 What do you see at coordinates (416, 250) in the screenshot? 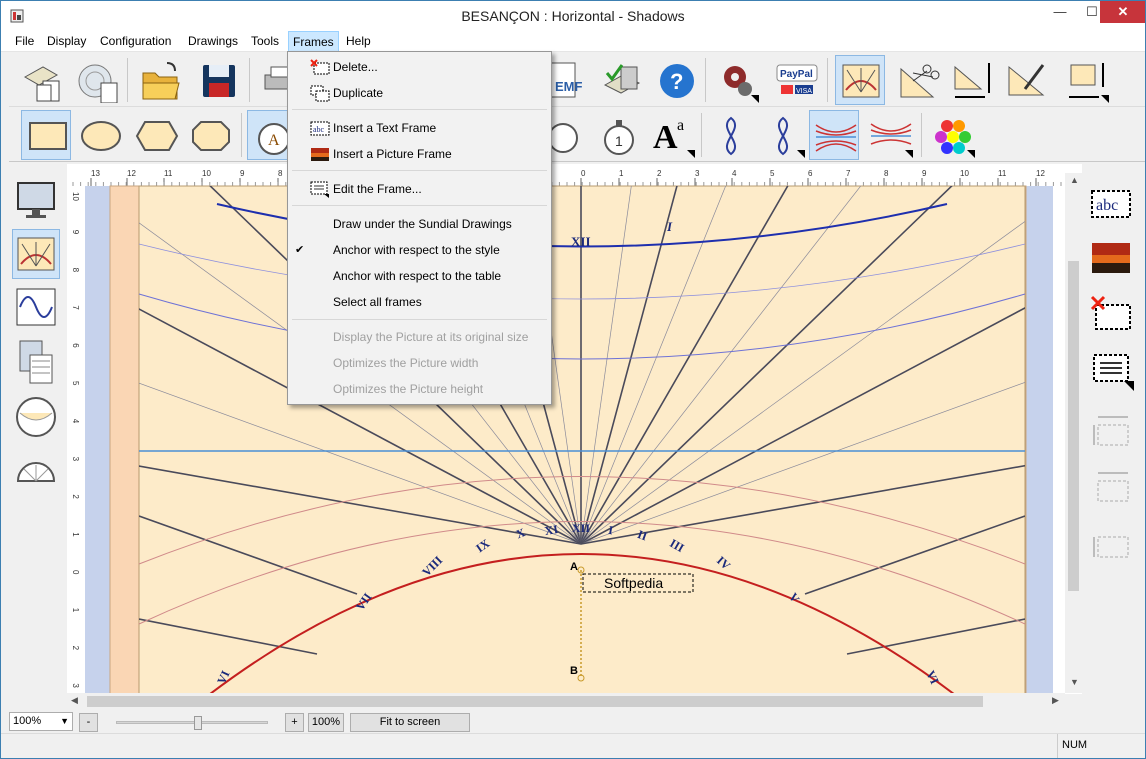
I see `menu-item-anchor-style-label: Anchor with respect to the style` at bounding box center [416, 250].